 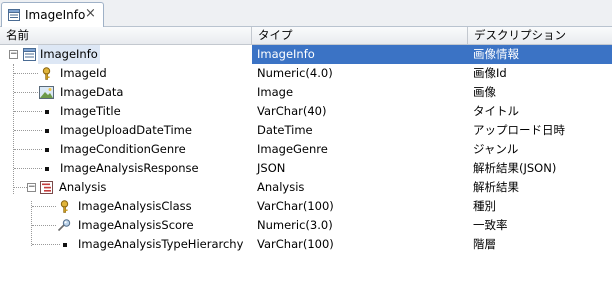 What do you see at coordinates (126, 35) in the screenshot?
I see `column-header-name: 名前` at bounding box center [126, 35].